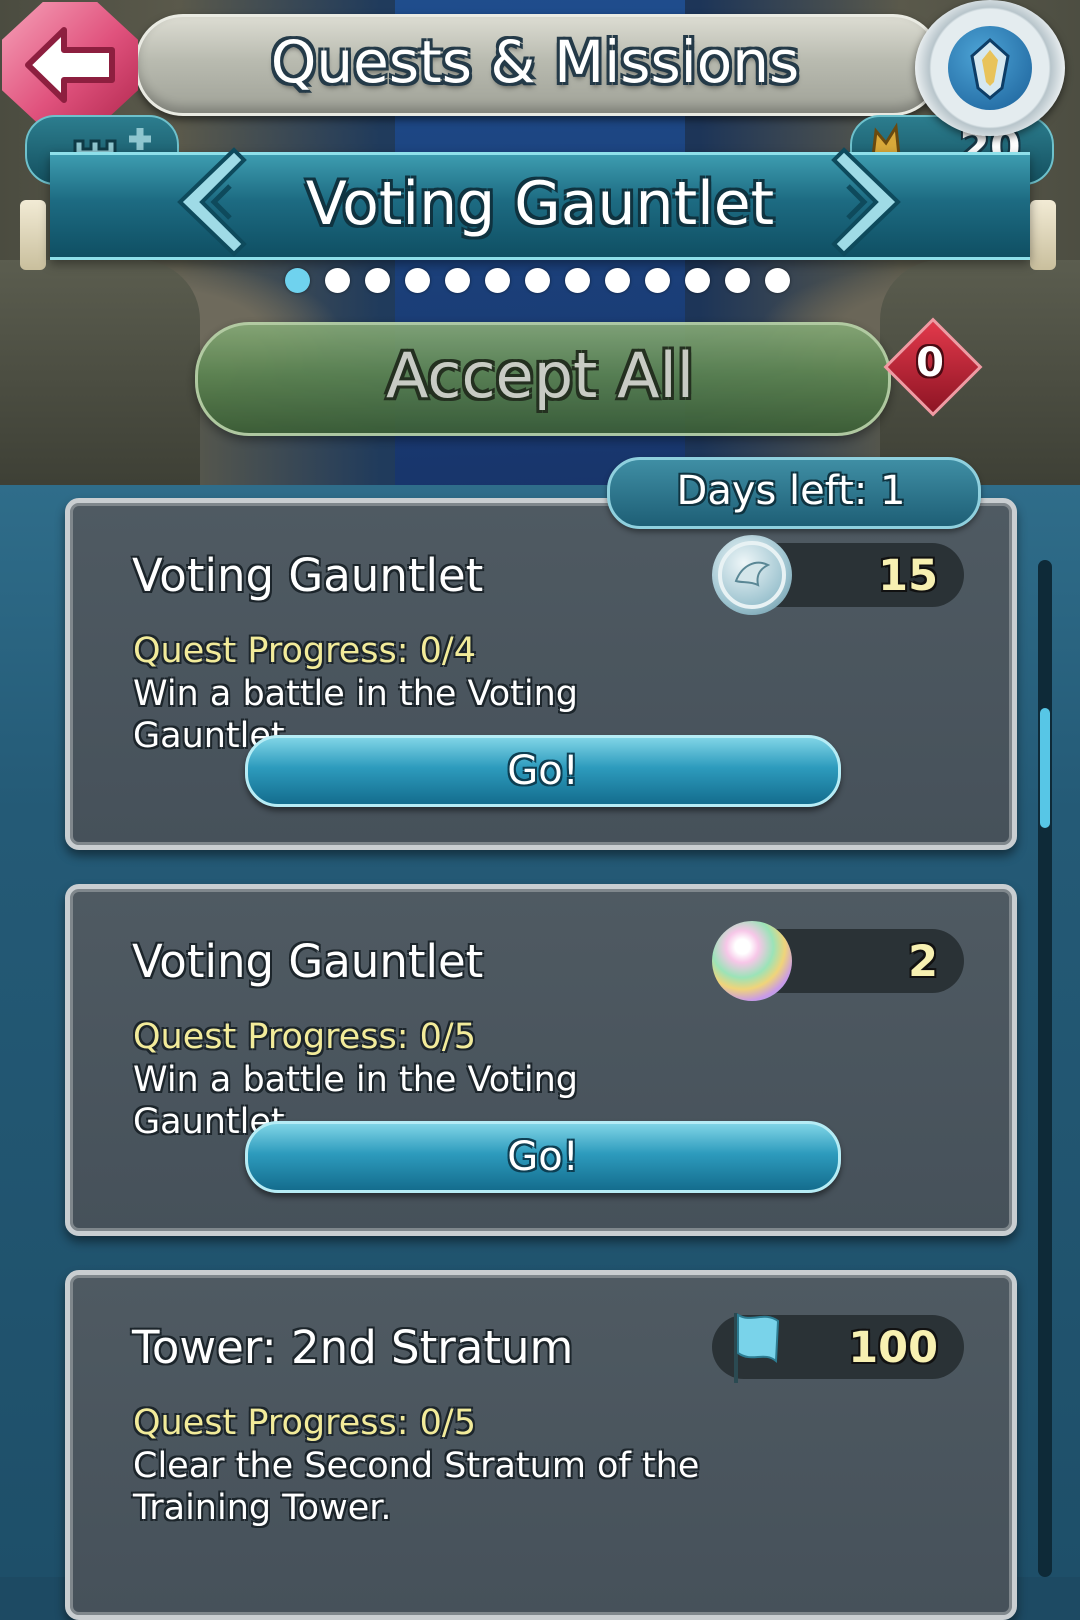 Image resolution: width=1080 pixels, height=1620 pixels. What do you see at coordinates (923, 962) in the screenshot?
I see `reward-value: 2` at bounding box center [923, 962].